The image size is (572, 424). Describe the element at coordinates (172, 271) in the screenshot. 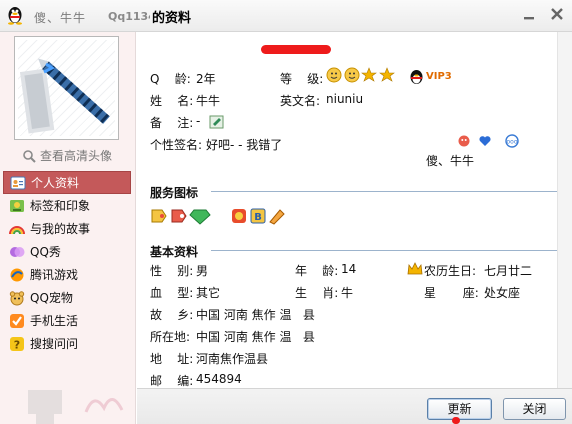

I see `gender-label: 性 别:` at that location.